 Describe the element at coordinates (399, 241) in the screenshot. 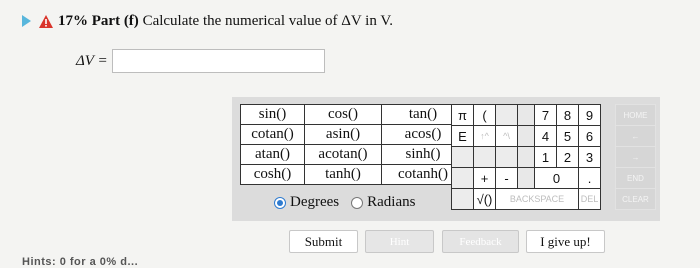

I see `hint-button: Hint` at that location.